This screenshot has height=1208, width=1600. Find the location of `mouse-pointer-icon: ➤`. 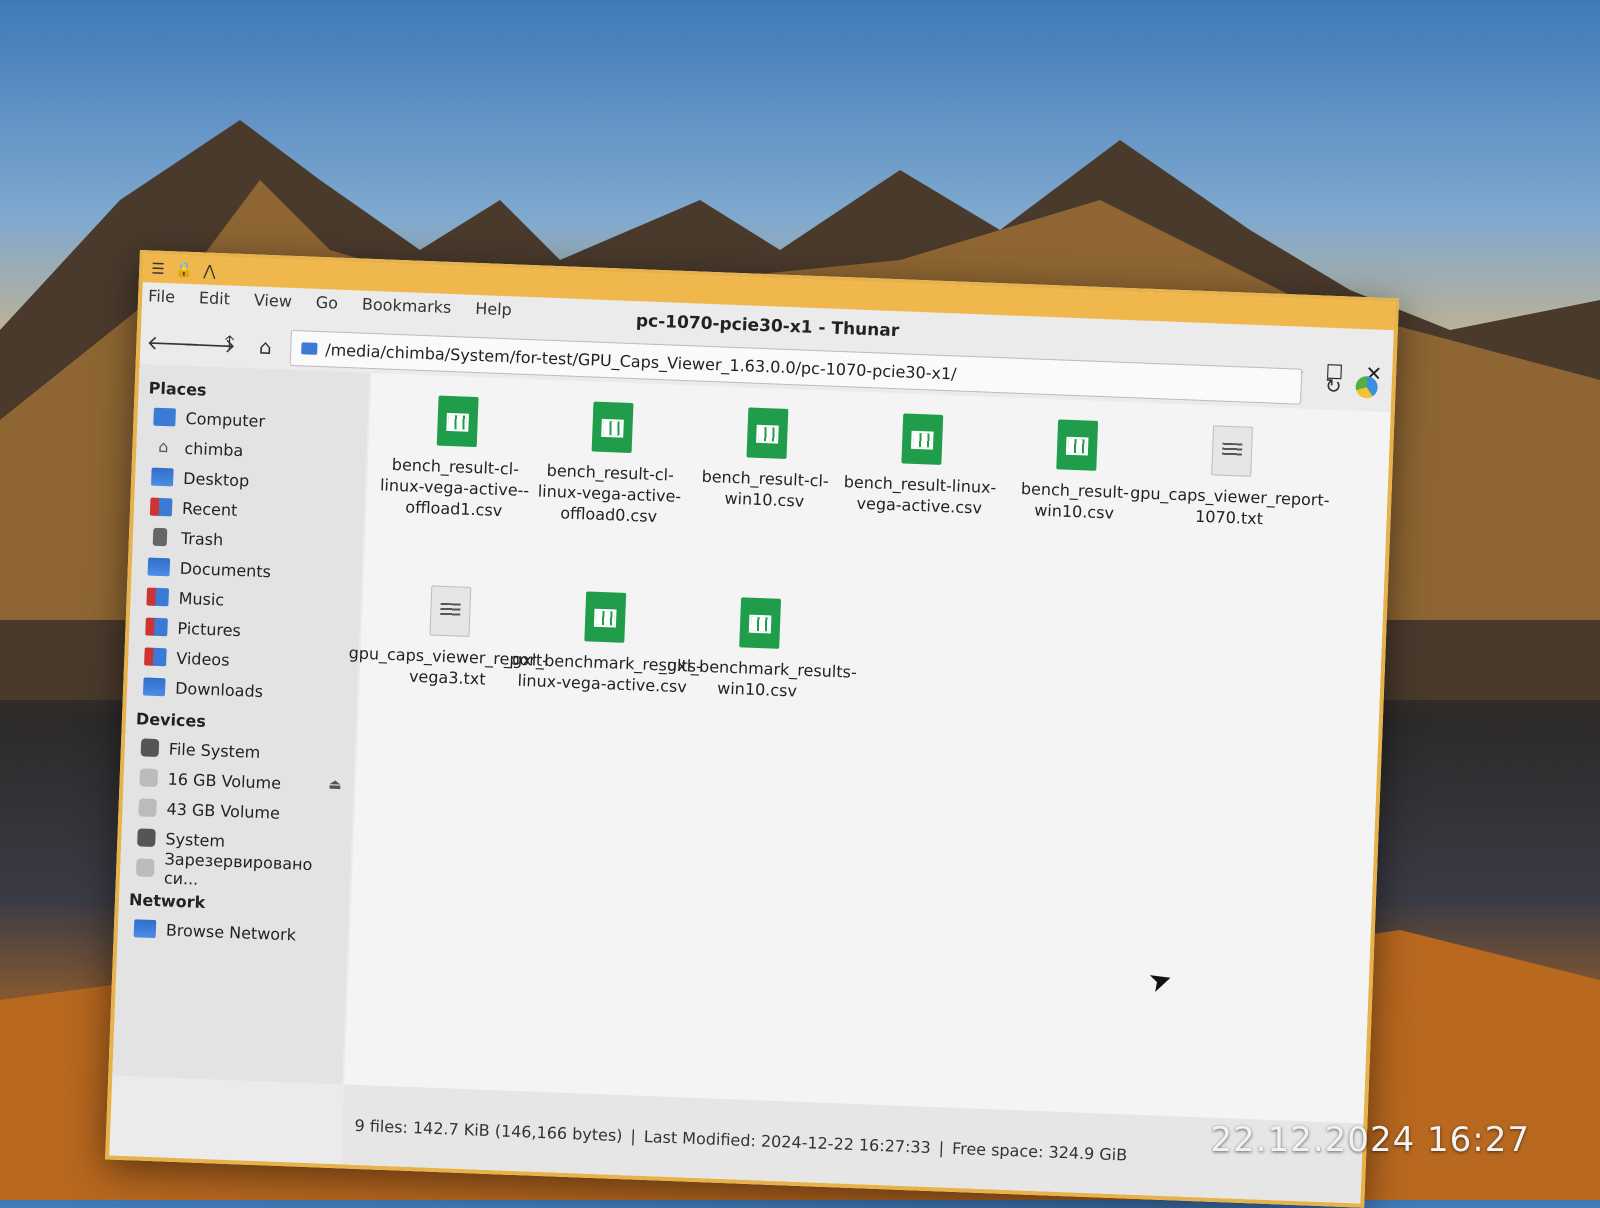

mouse-pointer-icon: ➤ is located at coordinates (1160, 980).